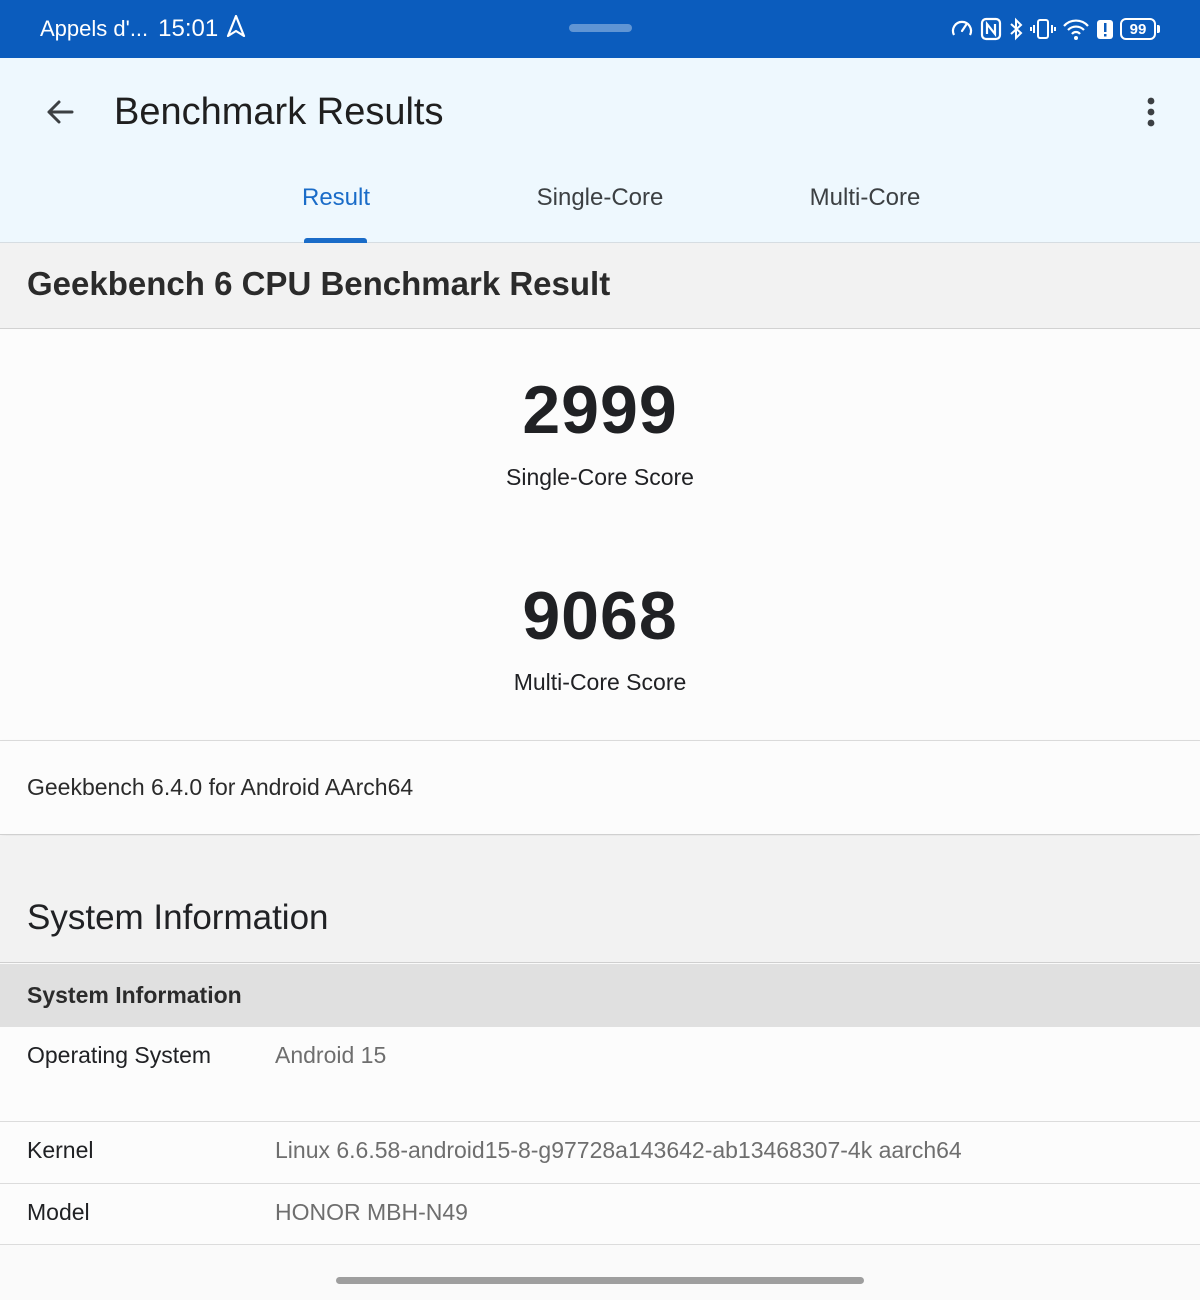  What do you see at coordinates (336, 204) in the screenshot?
I see `tab-result: Result` at bounding box center [336, 204].